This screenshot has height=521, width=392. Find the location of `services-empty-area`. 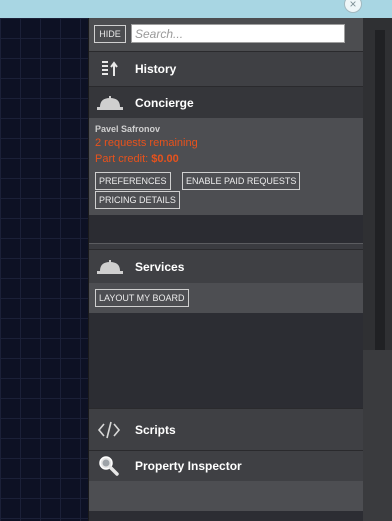

services-empty-area is located at coordinates (226, 360).